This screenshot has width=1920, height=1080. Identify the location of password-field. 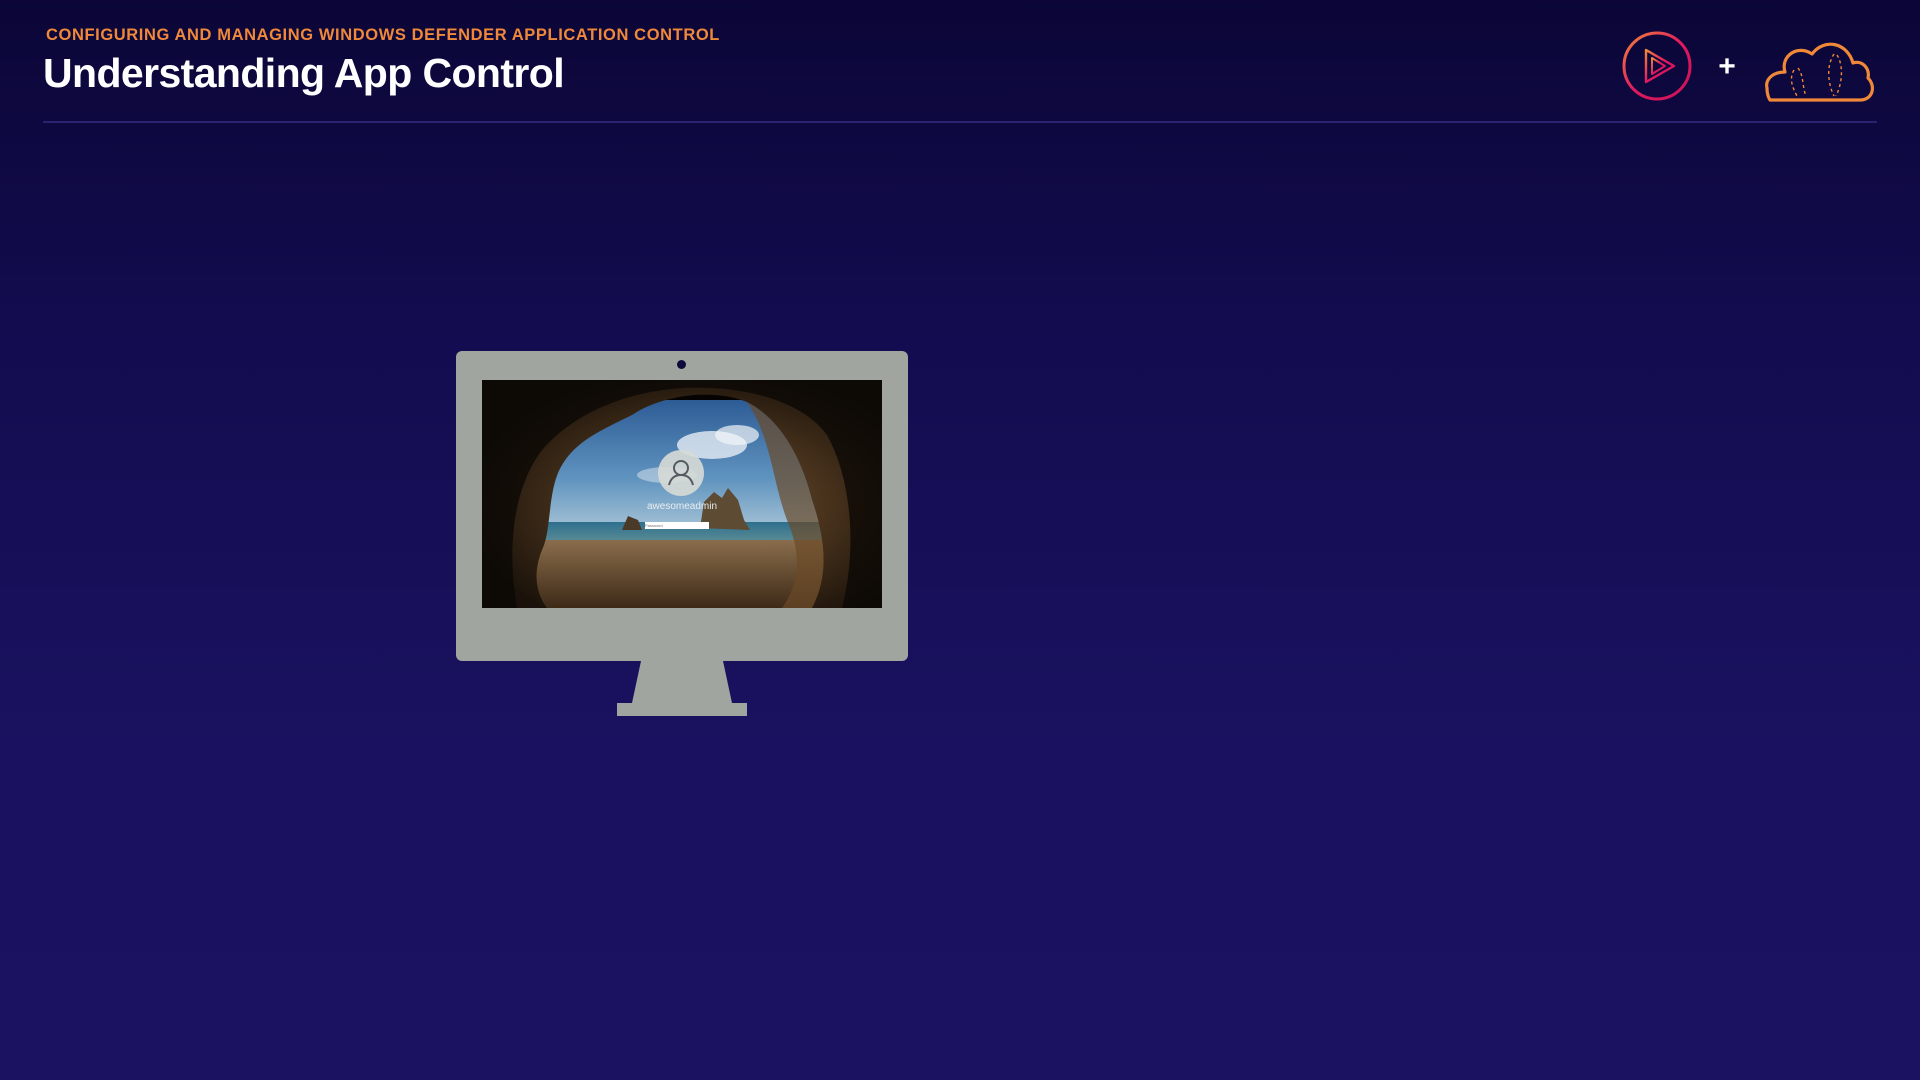
(677, 525).